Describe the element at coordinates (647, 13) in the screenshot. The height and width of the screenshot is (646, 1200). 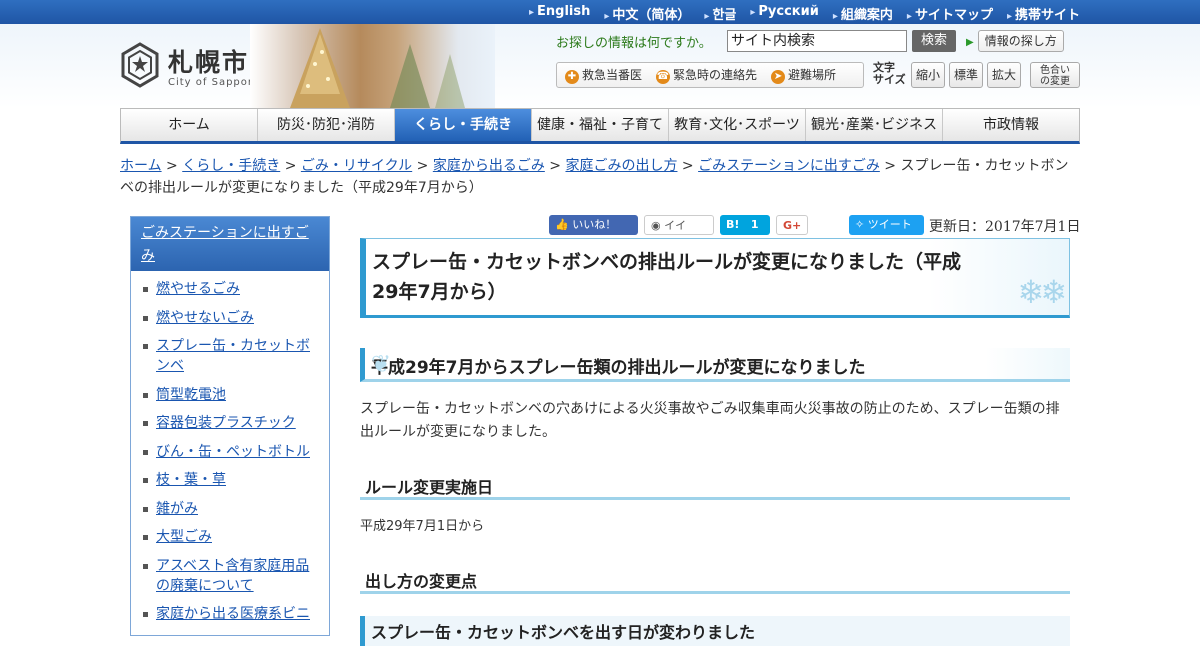
I see `top-link-chinese: 中文（简体）` at that location.